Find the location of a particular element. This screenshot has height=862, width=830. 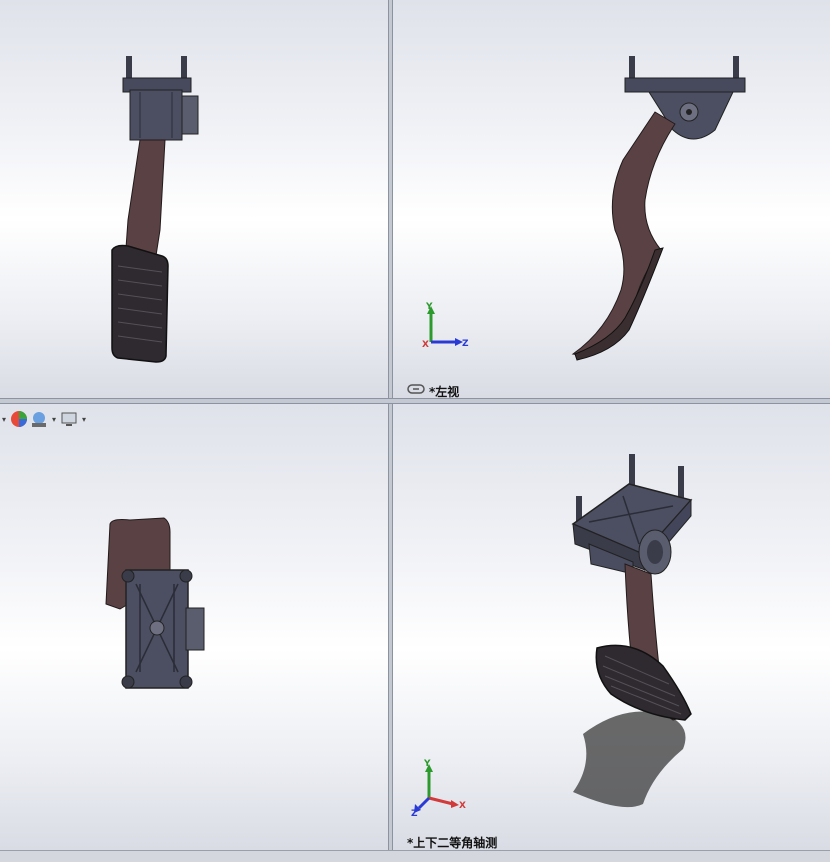

pedal-model-front is located at coordinates (155, 209).